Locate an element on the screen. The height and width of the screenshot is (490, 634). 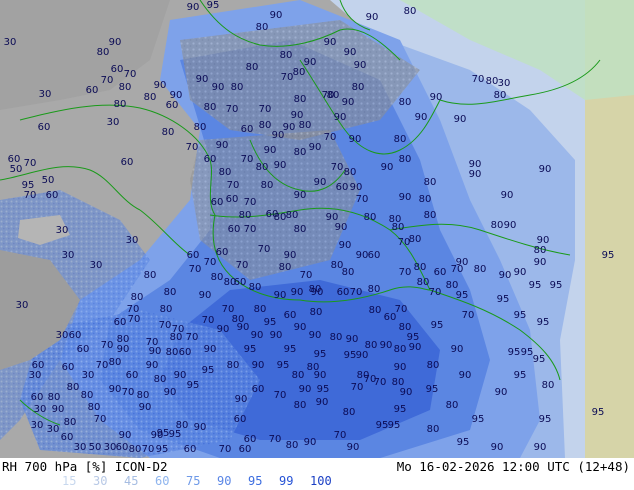
legend-item-99: 99 is located at coordinates (286, 481).